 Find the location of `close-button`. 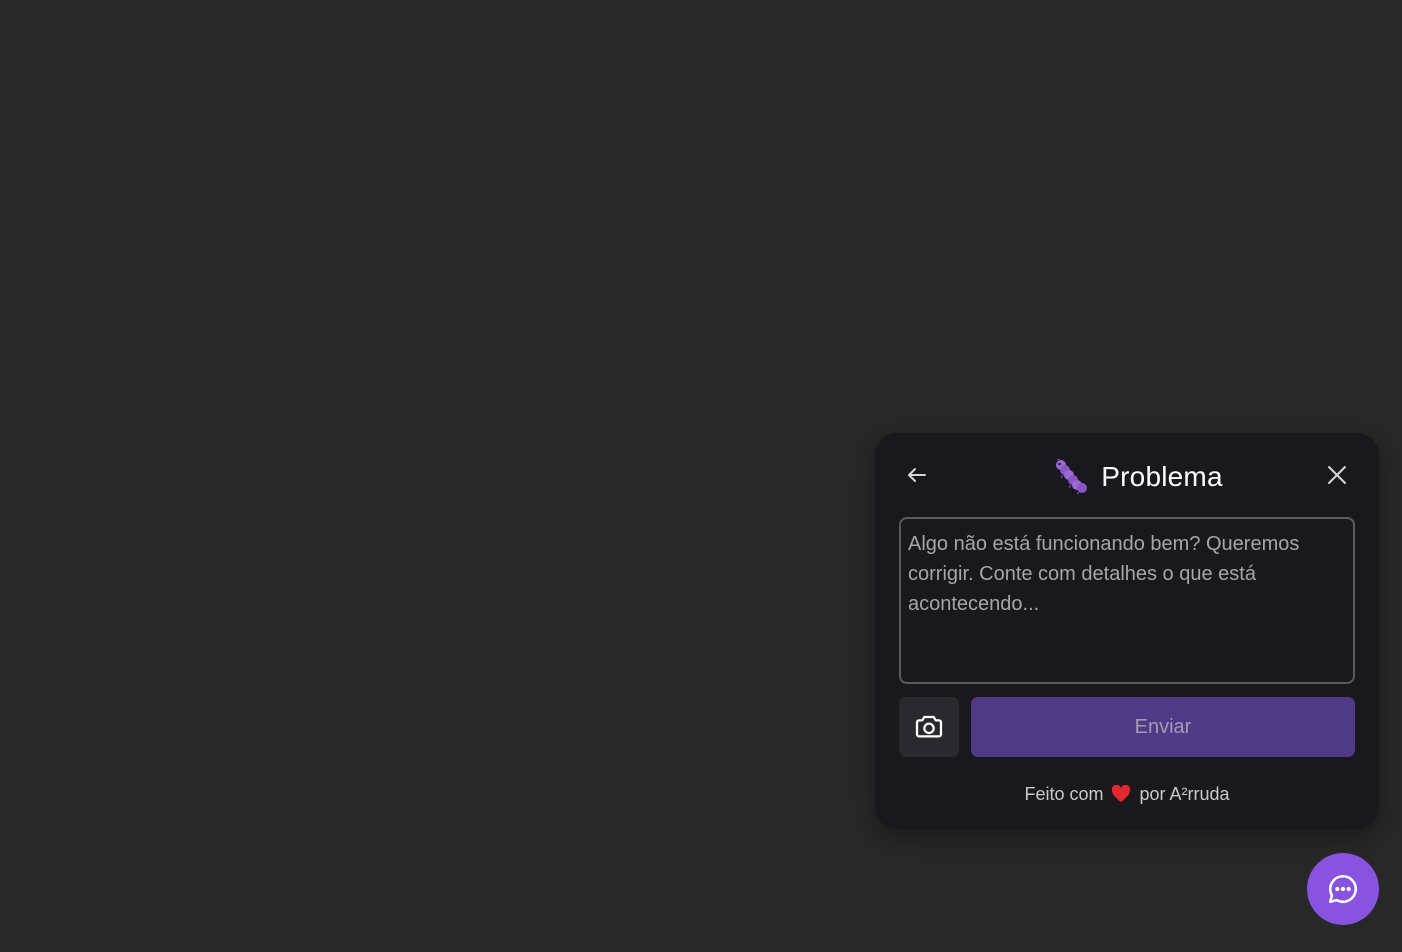

close-button is located at coordinates (1337, 475).